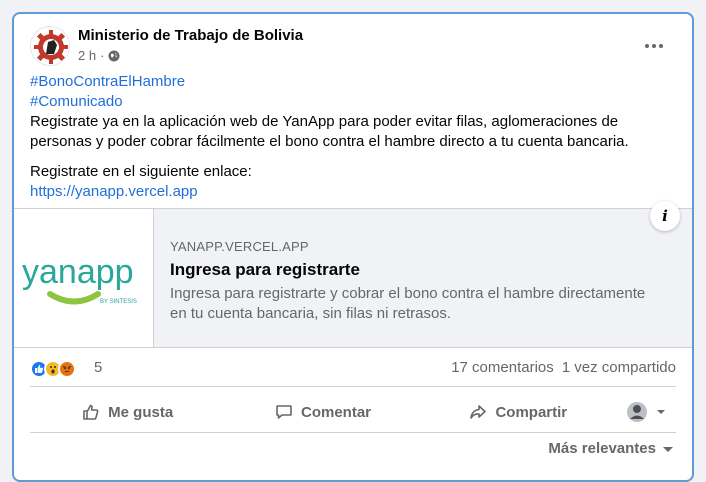 The height and width of the screenshot is (482, 706). What do you see at coordinates (87, 55) in the screenshot?
I see `post-time: 2 h` at bounding box center [87, 55].